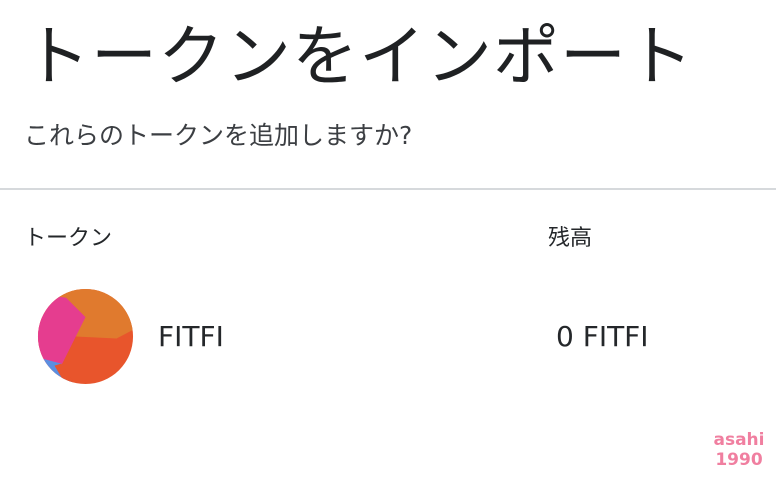  Describe the element at coordinates (388, 189) in the screenshot. I see `header-divider` at that location.